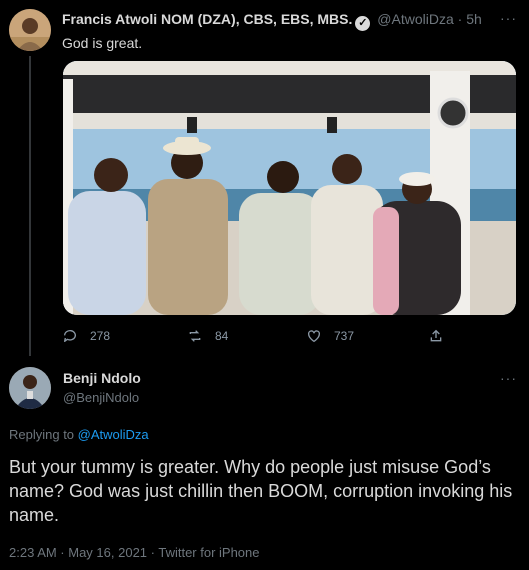 This screenshot has width=529, height=570. I want to click on like-button: 737, so click(330, 336).